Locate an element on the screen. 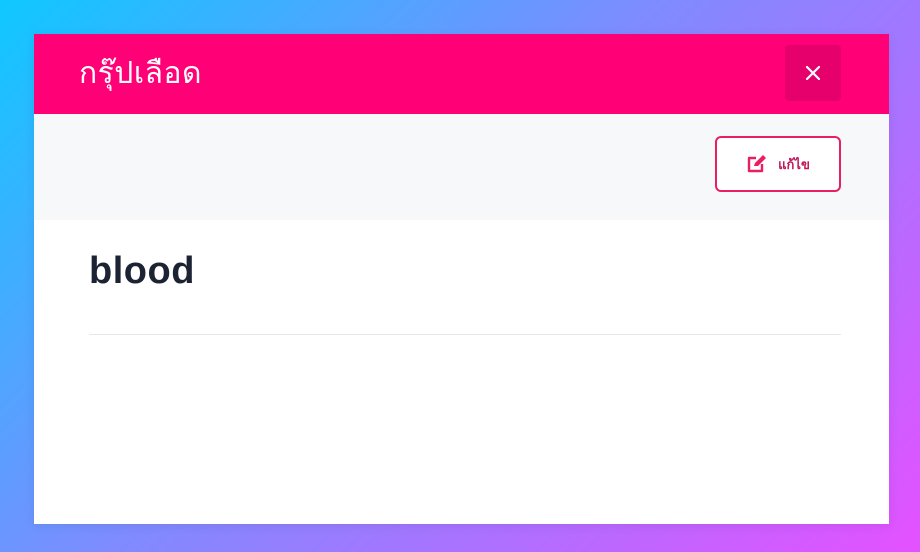  edit-button: แก้ไข is located at coordinates (778, 164).